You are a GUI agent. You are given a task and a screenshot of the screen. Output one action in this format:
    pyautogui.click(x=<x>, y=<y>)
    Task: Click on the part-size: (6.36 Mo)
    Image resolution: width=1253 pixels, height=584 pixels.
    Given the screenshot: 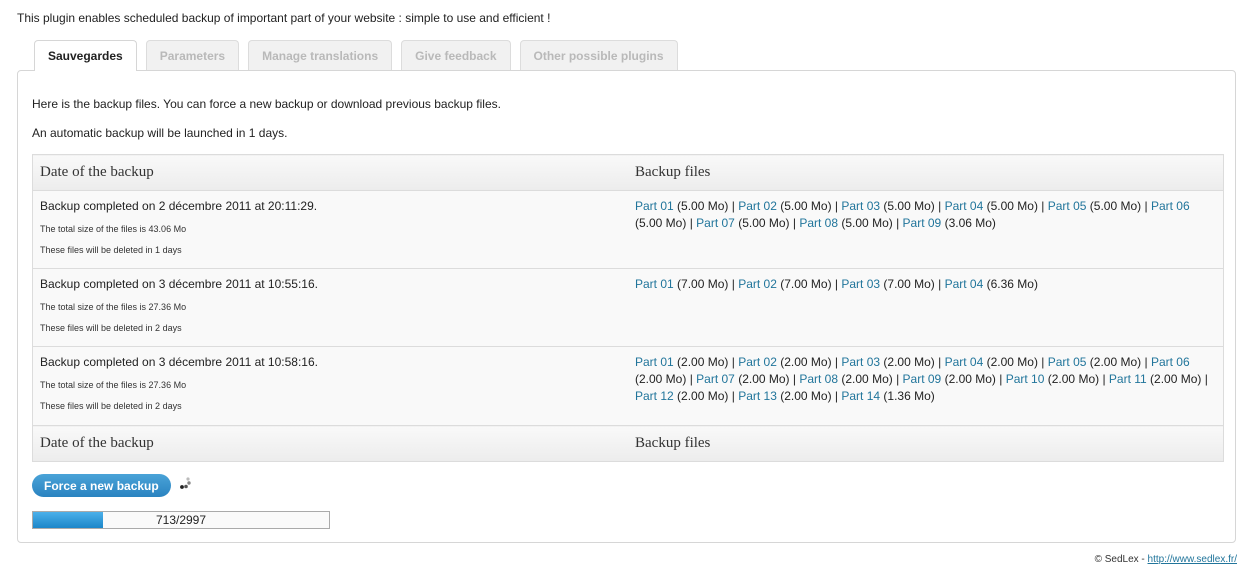 What is the action you would take?
    pyautogui.click(x=1010, y=284)
    